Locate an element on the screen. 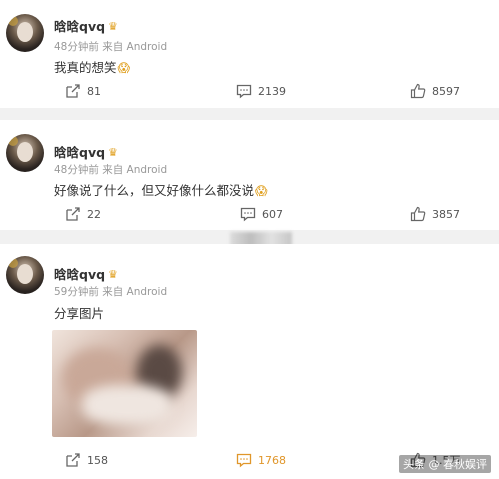 The height and width of the screenshot is (479, 499). post-text-content: 好像说了什么，但又好像什么都没说 is located at coordinates (154, 190).